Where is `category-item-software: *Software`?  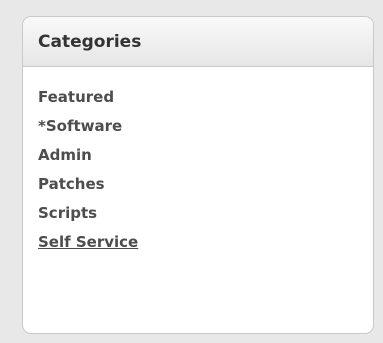
category-item-software: *Software is located at coordinates (205, 126).